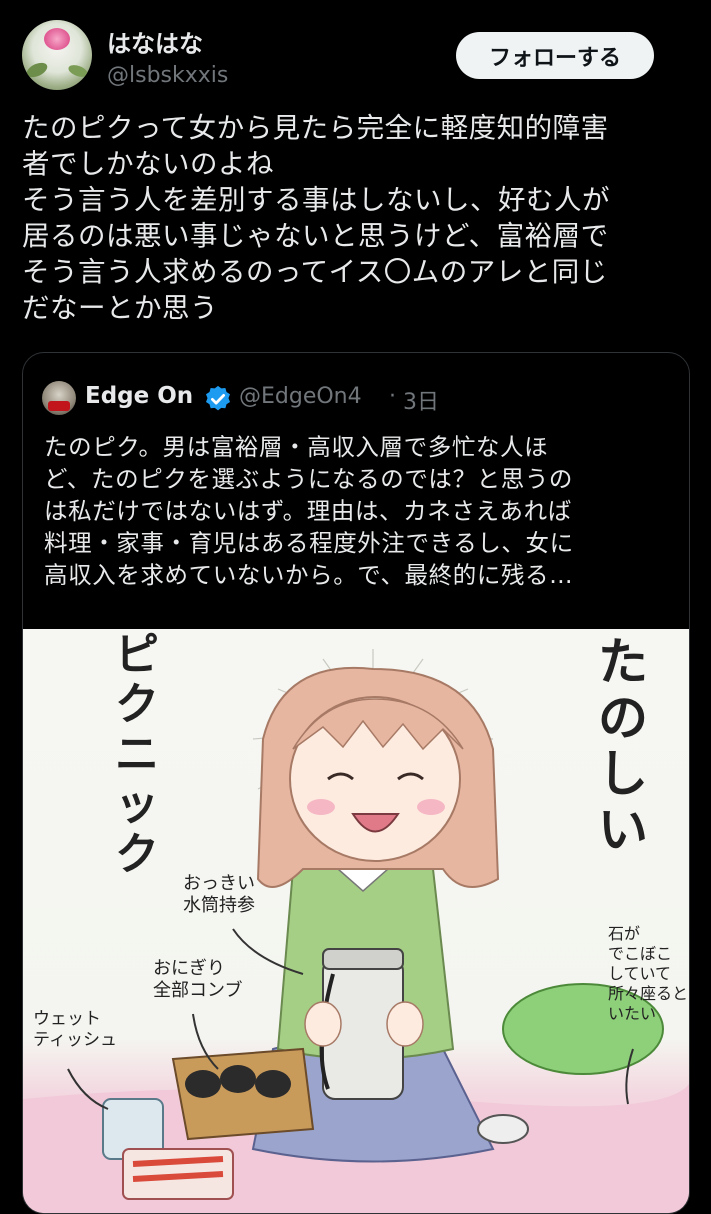 The width and height of the screenshot is (711, 1214). What do you see at coordinates (219, 894) in the screenshot?
I see `note-bottle: おっきい水筒持参` at bounding box center [219, 894].